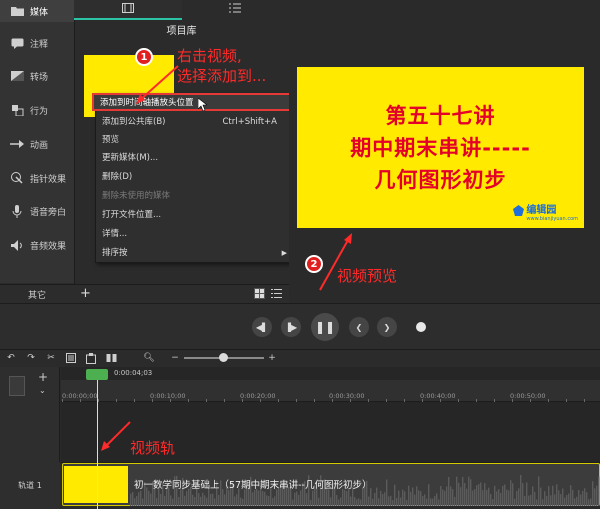 This screenshot has height=509, width=600. I want to click on undo-icon: ↶, so click(11, 358).